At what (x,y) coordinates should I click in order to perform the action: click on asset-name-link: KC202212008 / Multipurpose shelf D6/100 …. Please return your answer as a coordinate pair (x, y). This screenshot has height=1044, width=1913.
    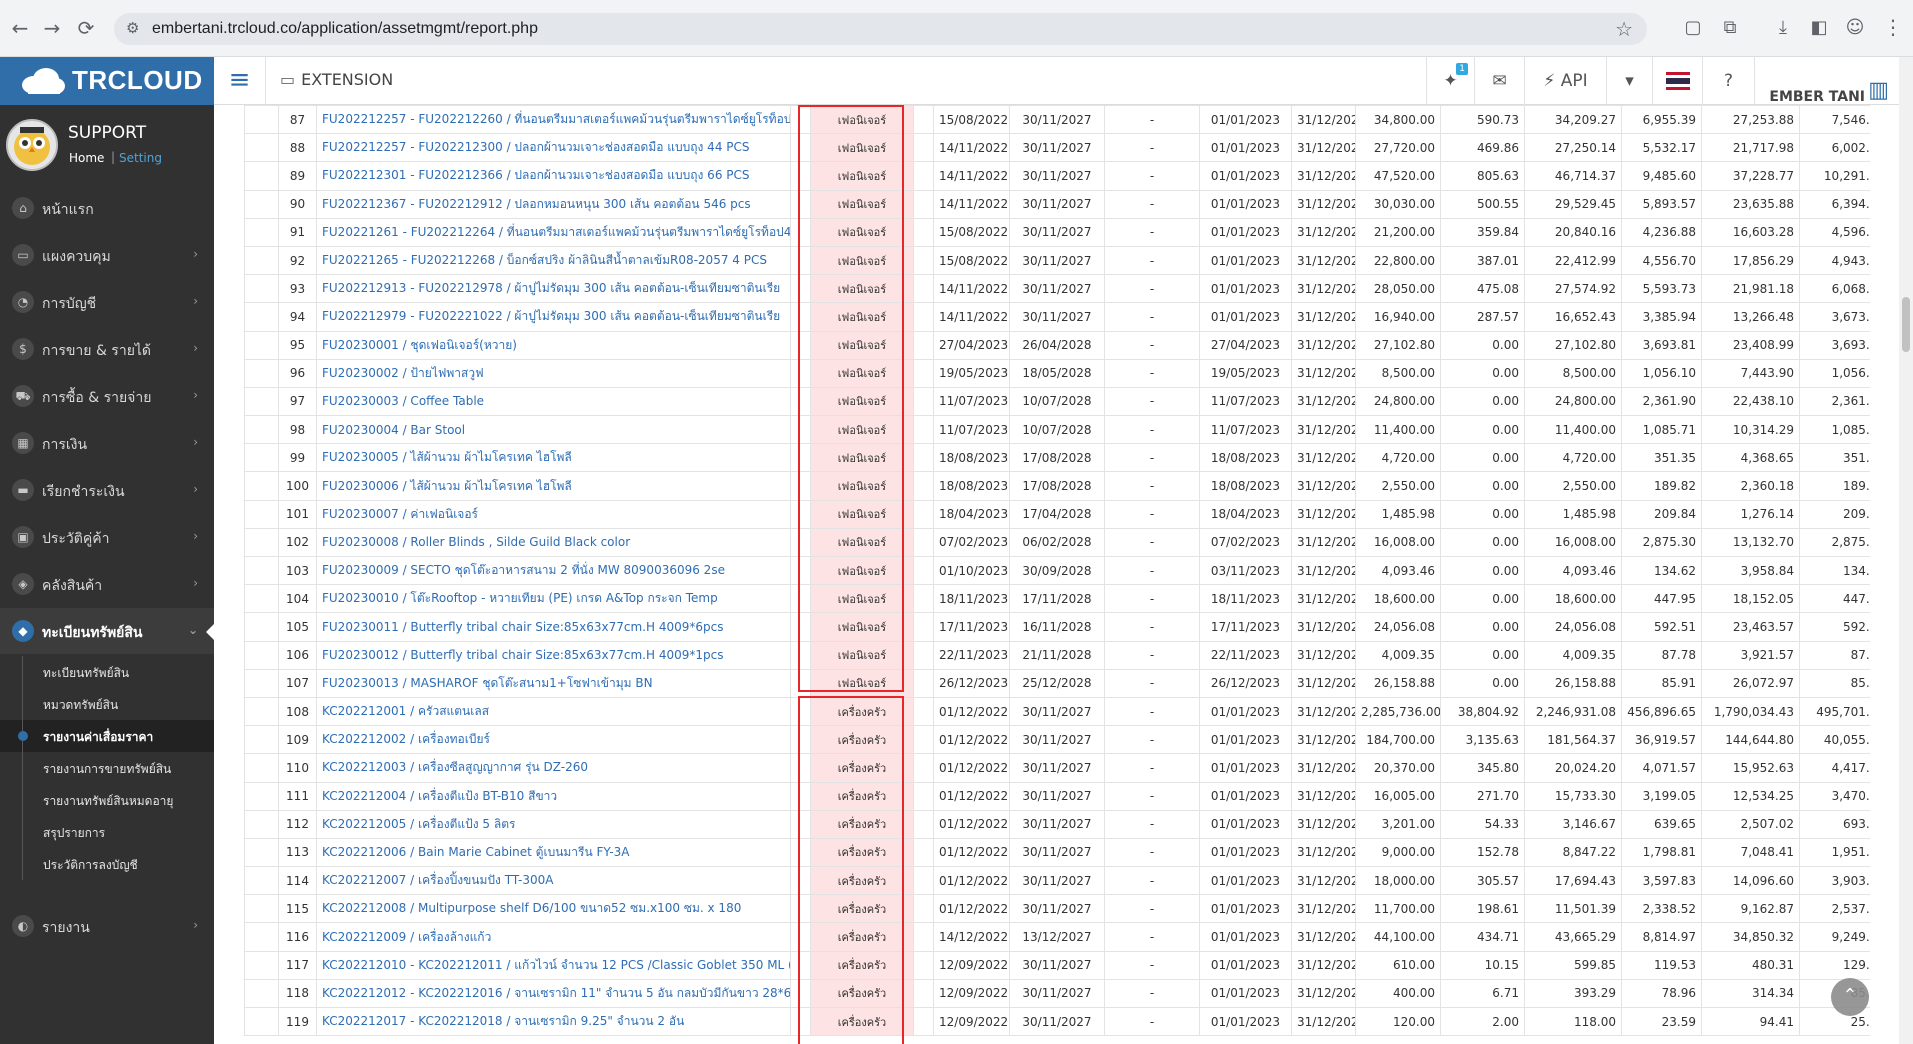
    Looking at the image, I should click on (553, 909).